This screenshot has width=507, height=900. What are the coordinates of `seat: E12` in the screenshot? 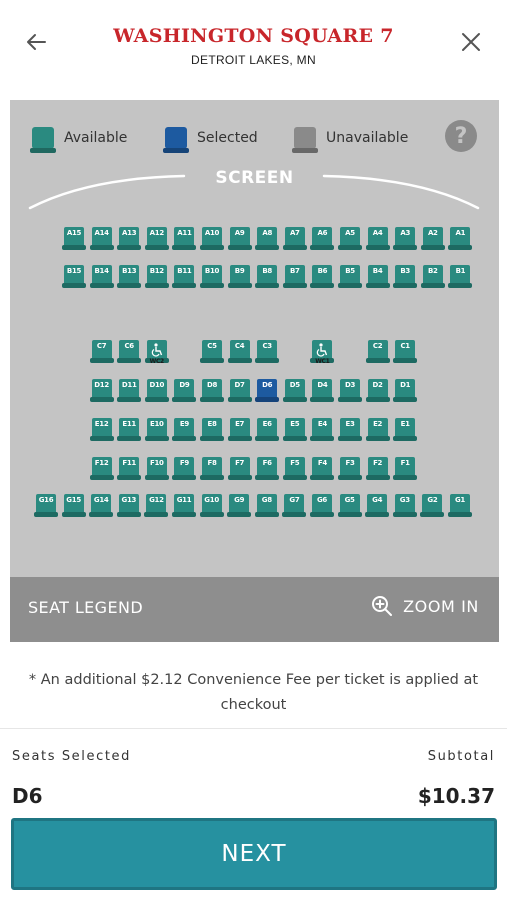 It's located at (101, 429).